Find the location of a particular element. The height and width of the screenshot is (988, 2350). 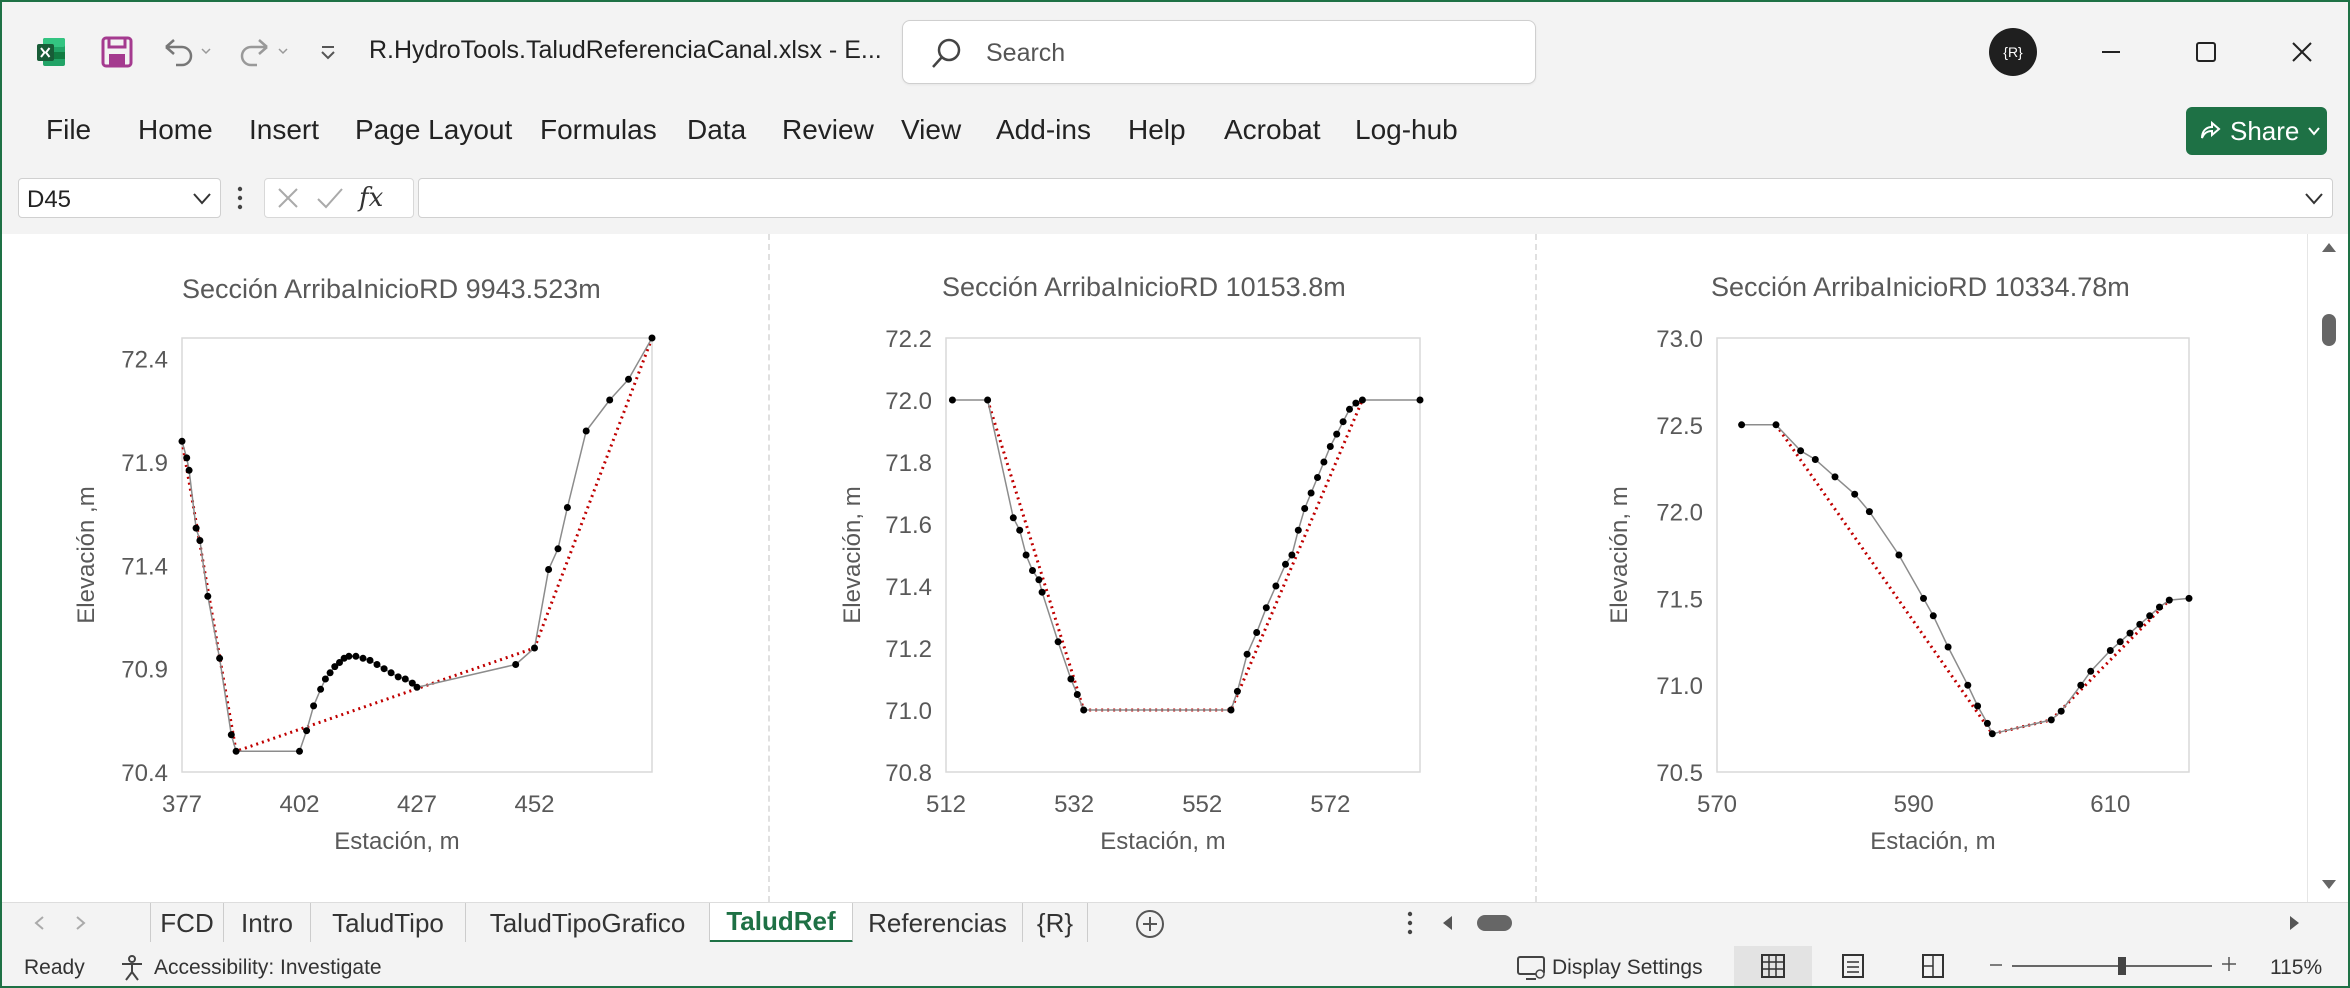

minimize-button is located at coordinates (2111, 52).